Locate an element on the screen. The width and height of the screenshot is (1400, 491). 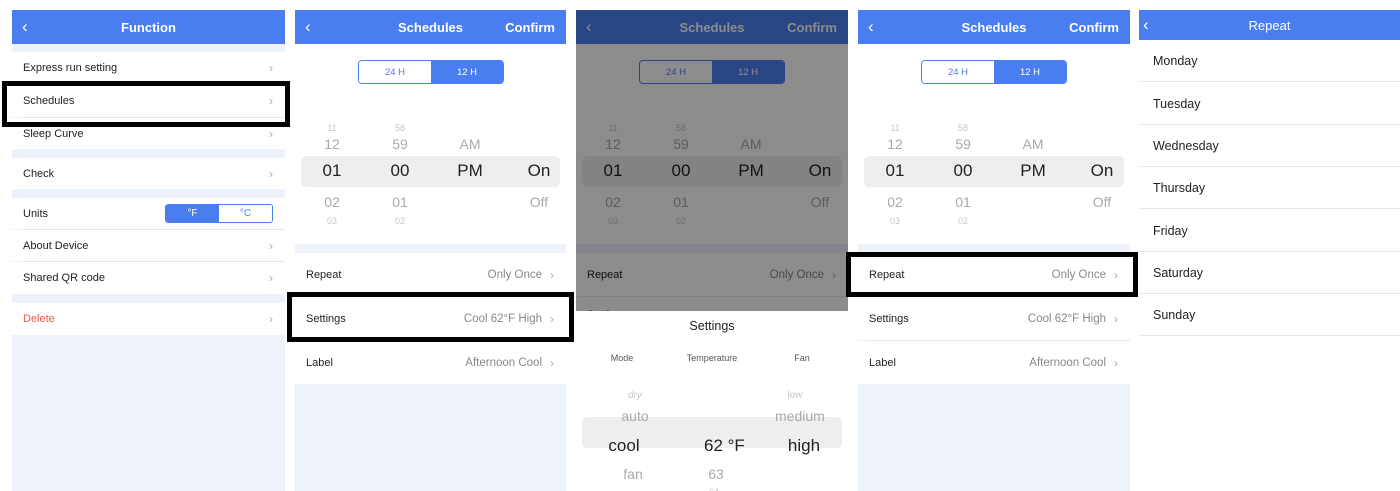
temperature-option: 63 is located at coordinates (716, 474).